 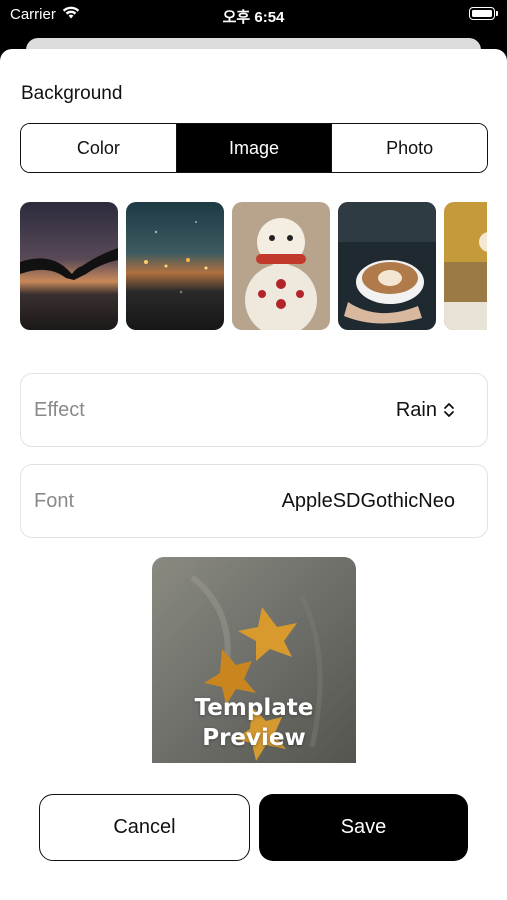 What do you see at coordinates (69, 266) in the screenshot?
I see `thumbnail-sunset` at bounding box center [69, 266].